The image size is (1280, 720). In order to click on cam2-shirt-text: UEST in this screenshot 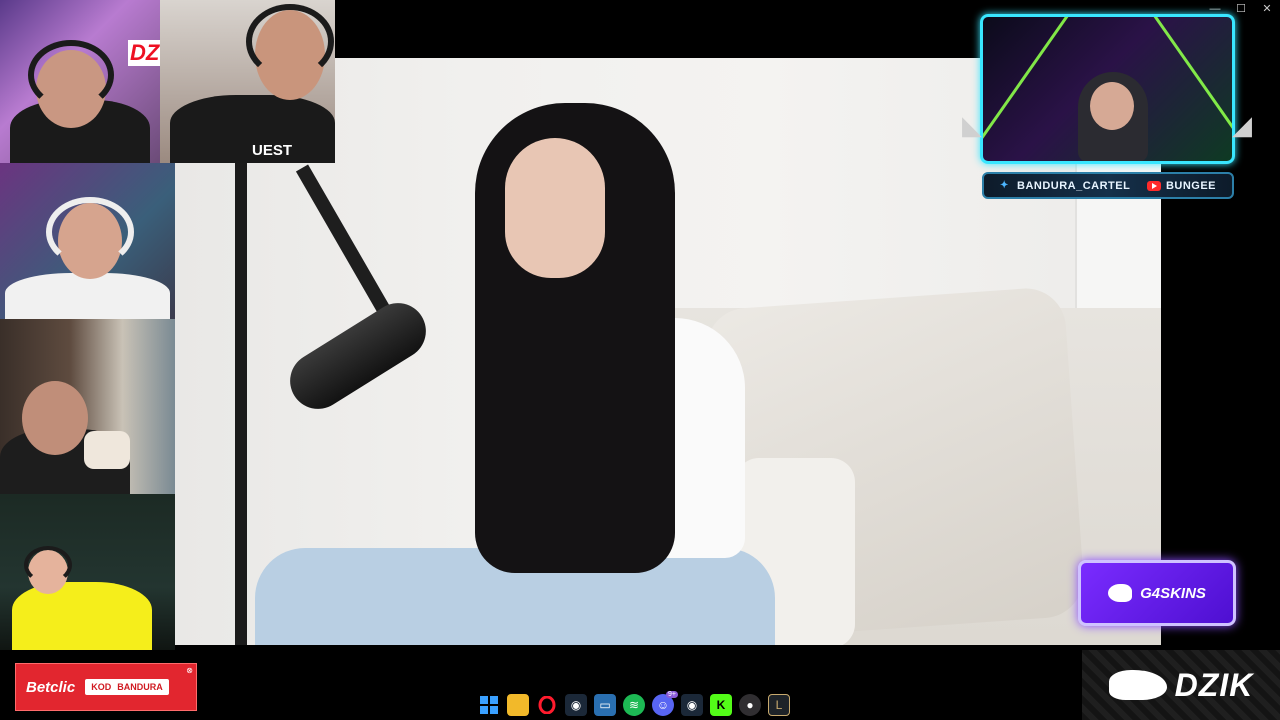, I will do `click(272, 150)`.